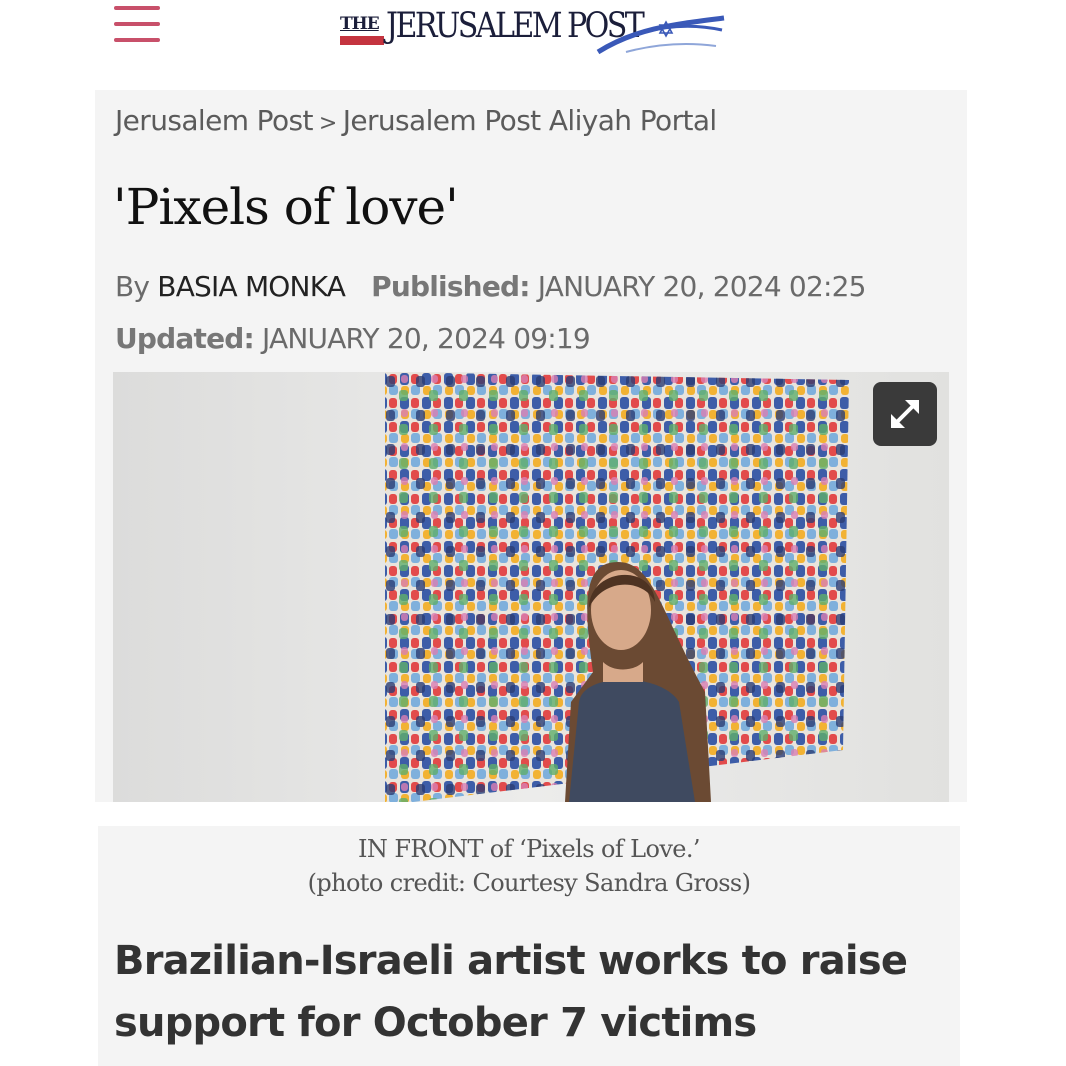 The height and width of the screenshot is (1066, 1066). I want to click on logo-red-bar, so click(362, 40).